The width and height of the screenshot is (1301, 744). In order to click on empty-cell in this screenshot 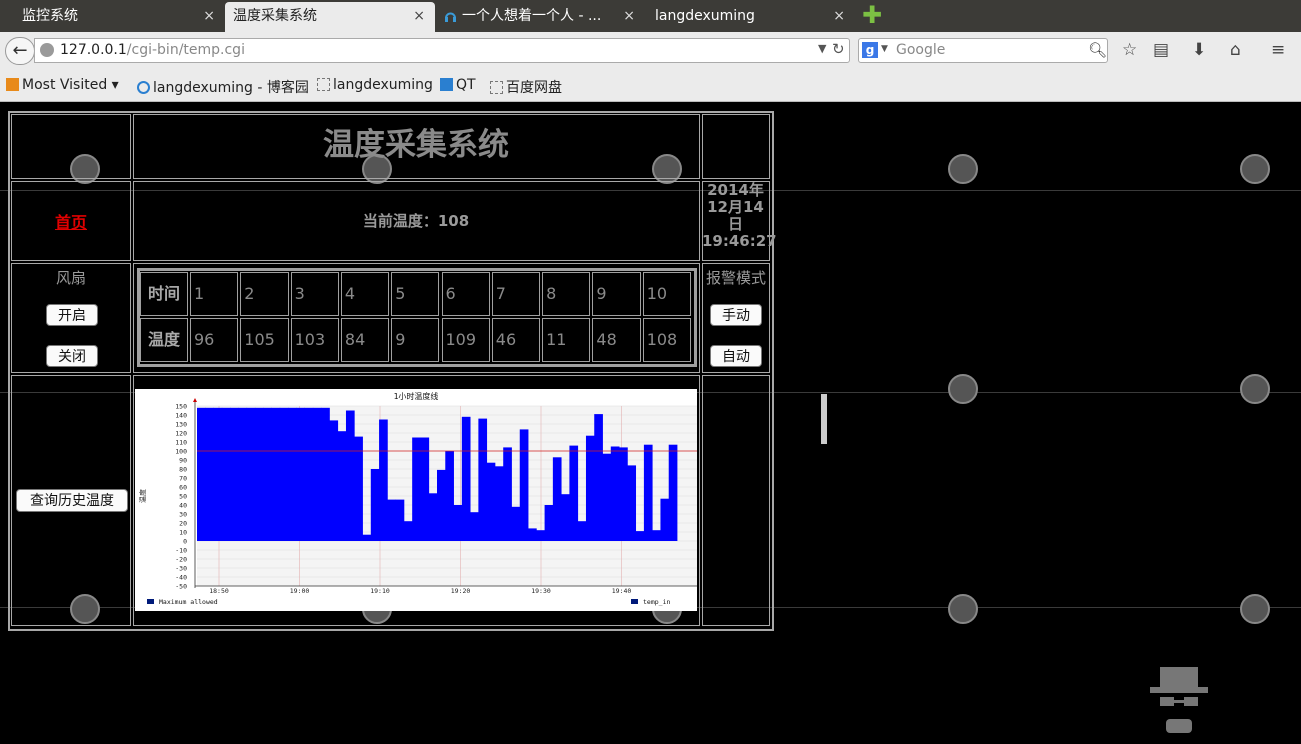, I will do `click(736, 500)`.